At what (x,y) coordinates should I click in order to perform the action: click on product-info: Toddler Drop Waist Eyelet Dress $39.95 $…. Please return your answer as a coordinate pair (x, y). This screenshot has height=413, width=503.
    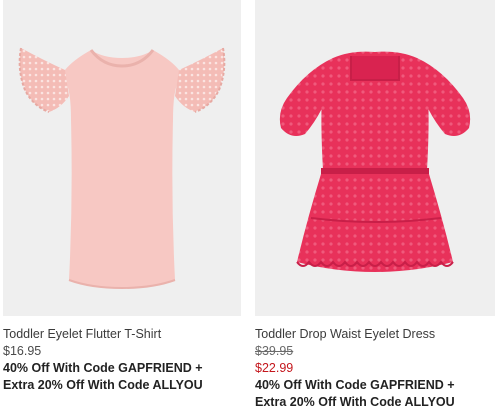
    Looking at the image, I should click on (375, 363).